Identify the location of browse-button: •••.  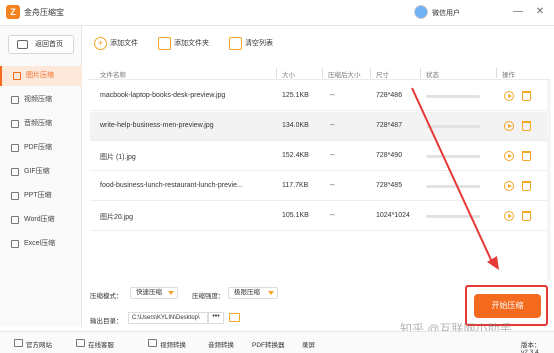
(216, 318).